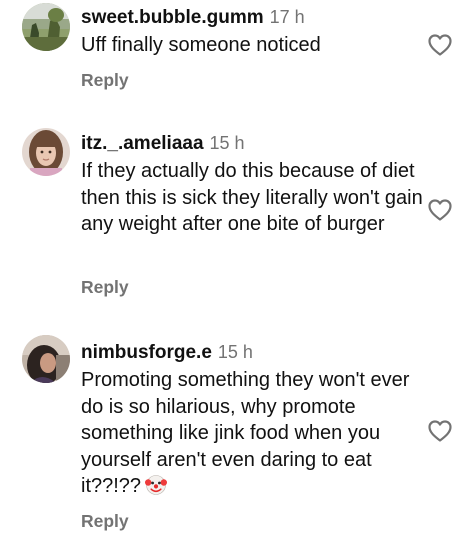 Image resolution: width=474 pixels, height=542 pixels. I want to click on comment-header: sweet.bubble.gumm 17 h, so click(253, 18).